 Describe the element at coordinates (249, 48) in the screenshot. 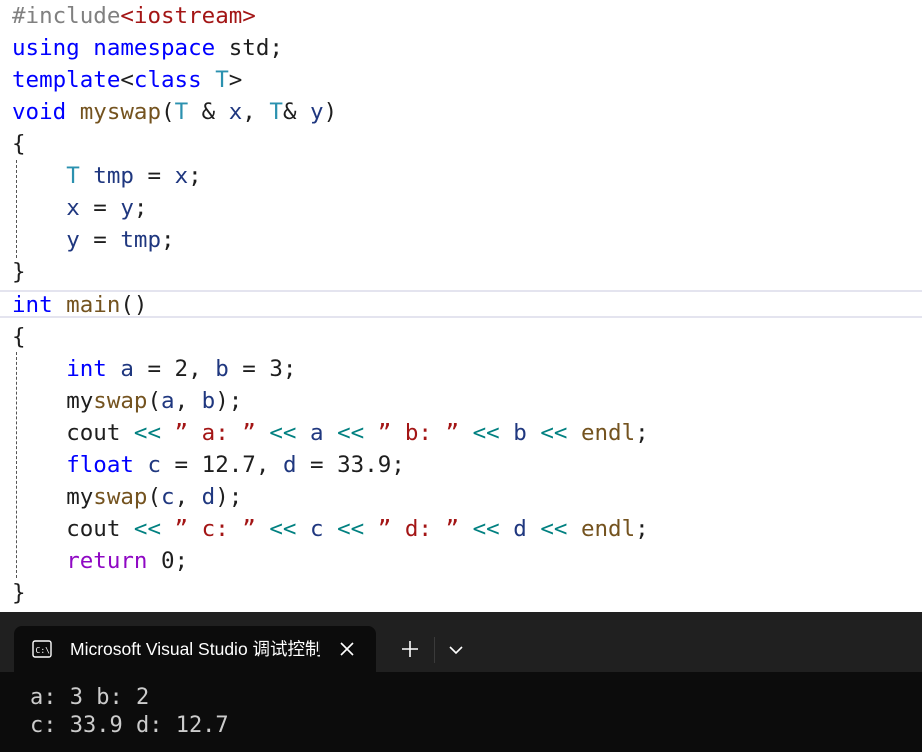

I see `namespace-name: std;` at that location.